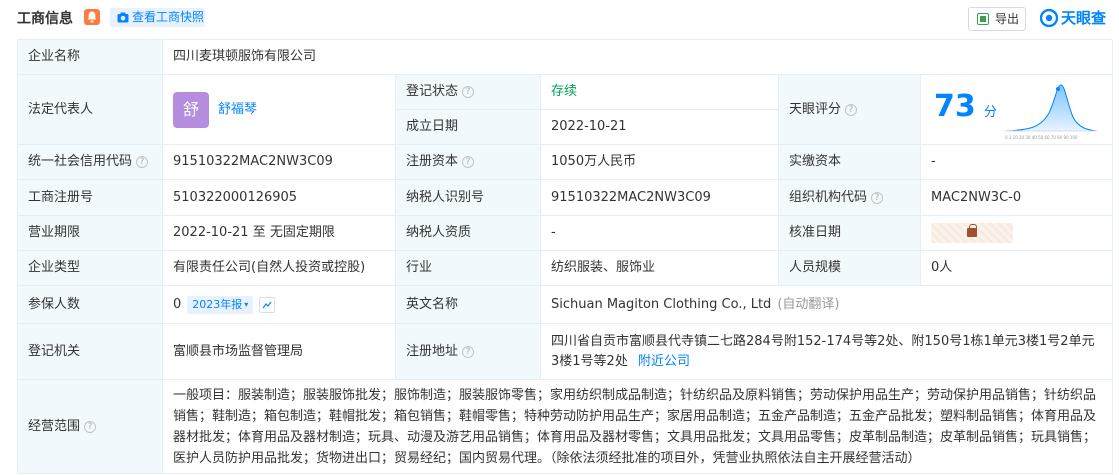 The width and height of the screenshot is (1119, 475). I want to click on export-button: 导出, so click(997, 19).